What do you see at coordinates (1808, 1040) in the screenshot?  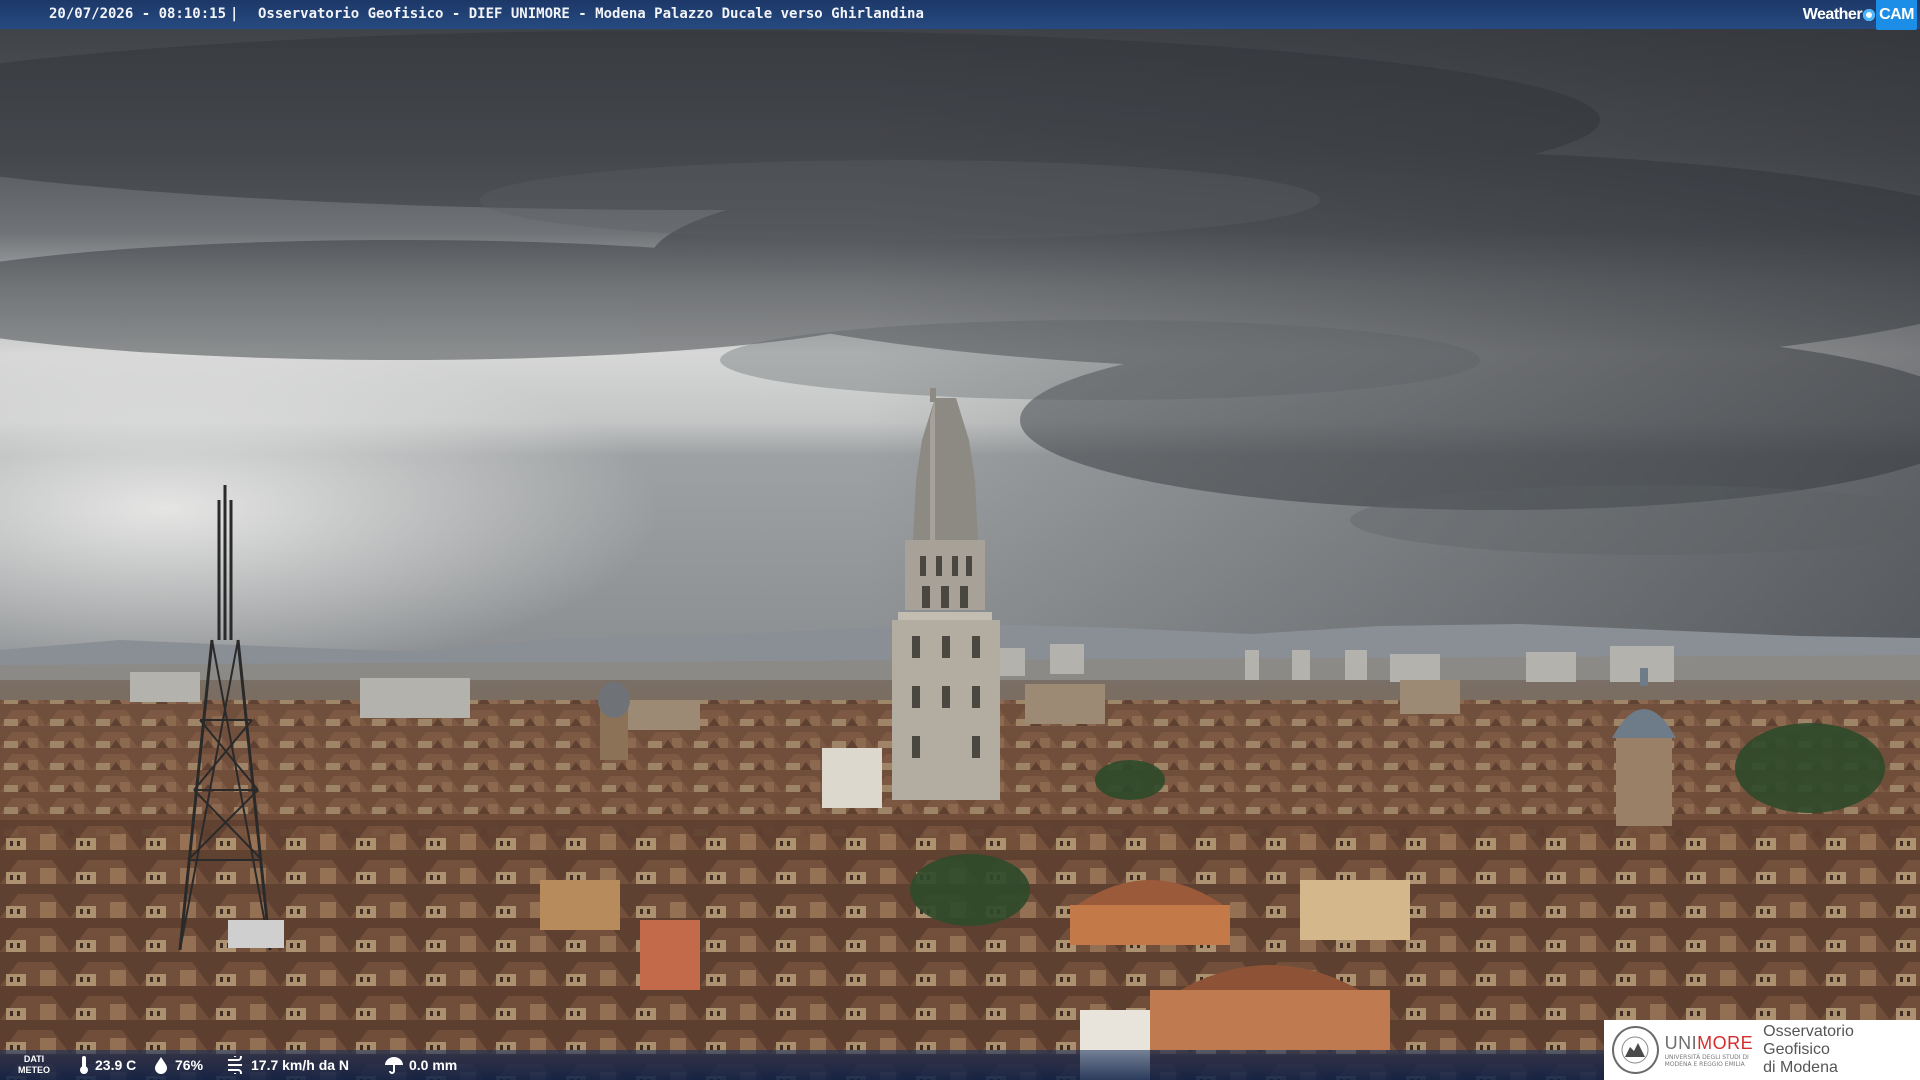 I see `observatory-name-line1: Osservatorio Geofisico` at bounding box center [1808, 1040].